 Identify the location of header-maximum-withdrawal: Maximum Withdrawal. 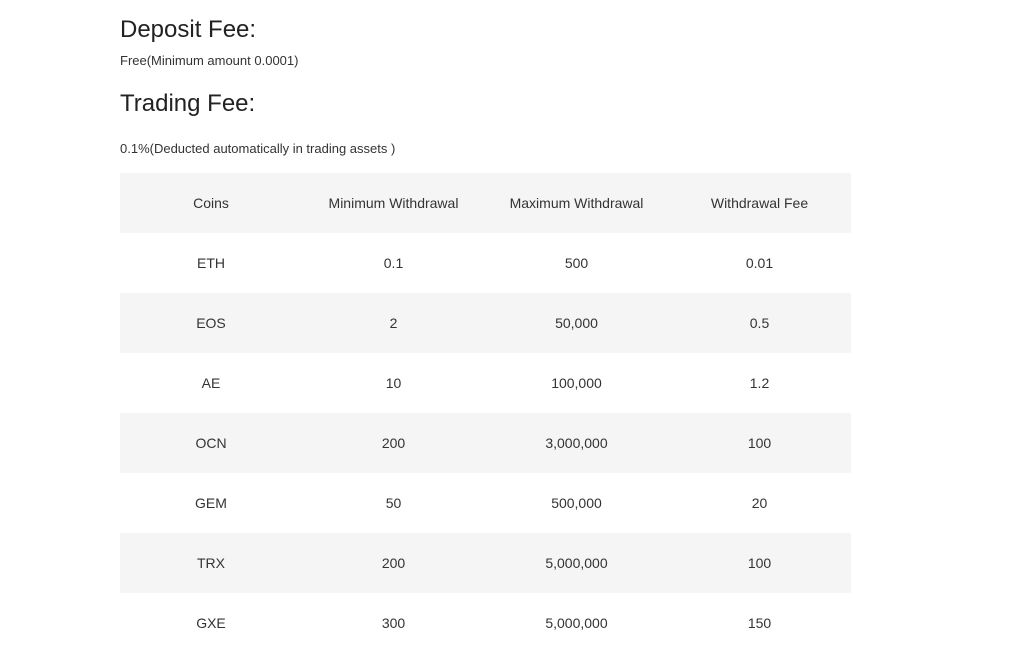
(576, 203).